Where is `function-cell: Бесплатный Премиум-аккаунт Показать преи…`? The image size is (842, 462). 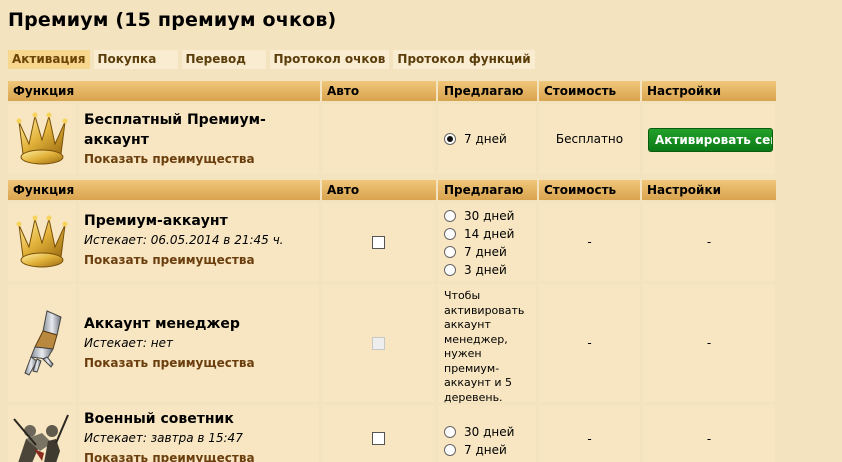
function-cell: Бесплатный Премиум-аккаунт Показать преи… is located at coordinates (199, 139).